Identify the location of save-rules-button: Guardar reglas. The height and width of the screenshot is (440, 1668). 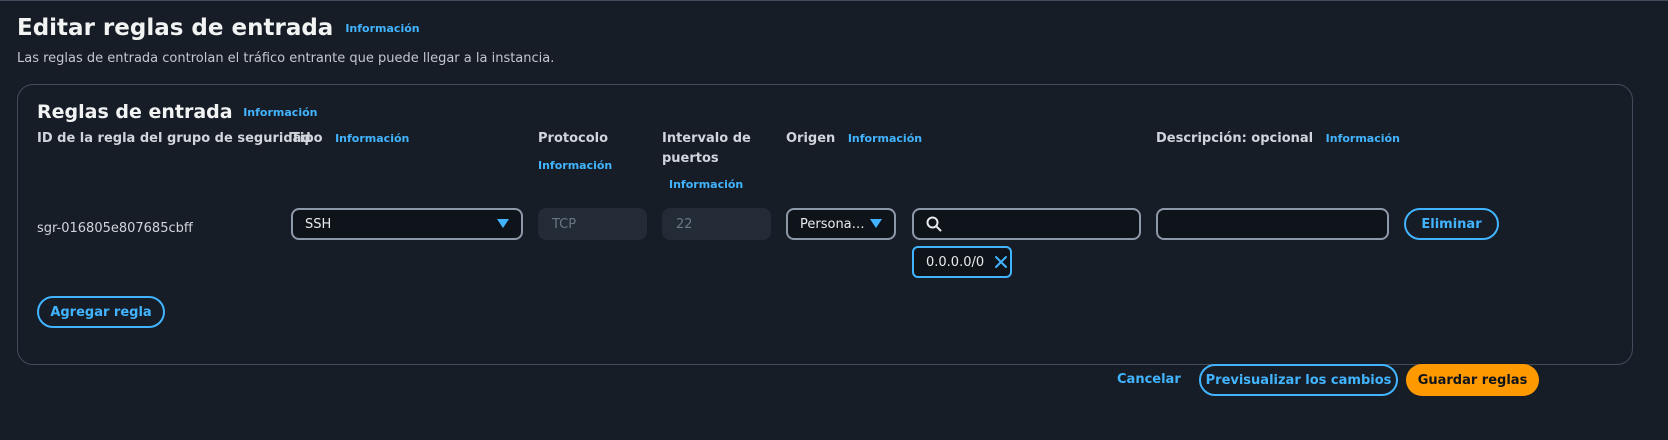
(1472, 380).